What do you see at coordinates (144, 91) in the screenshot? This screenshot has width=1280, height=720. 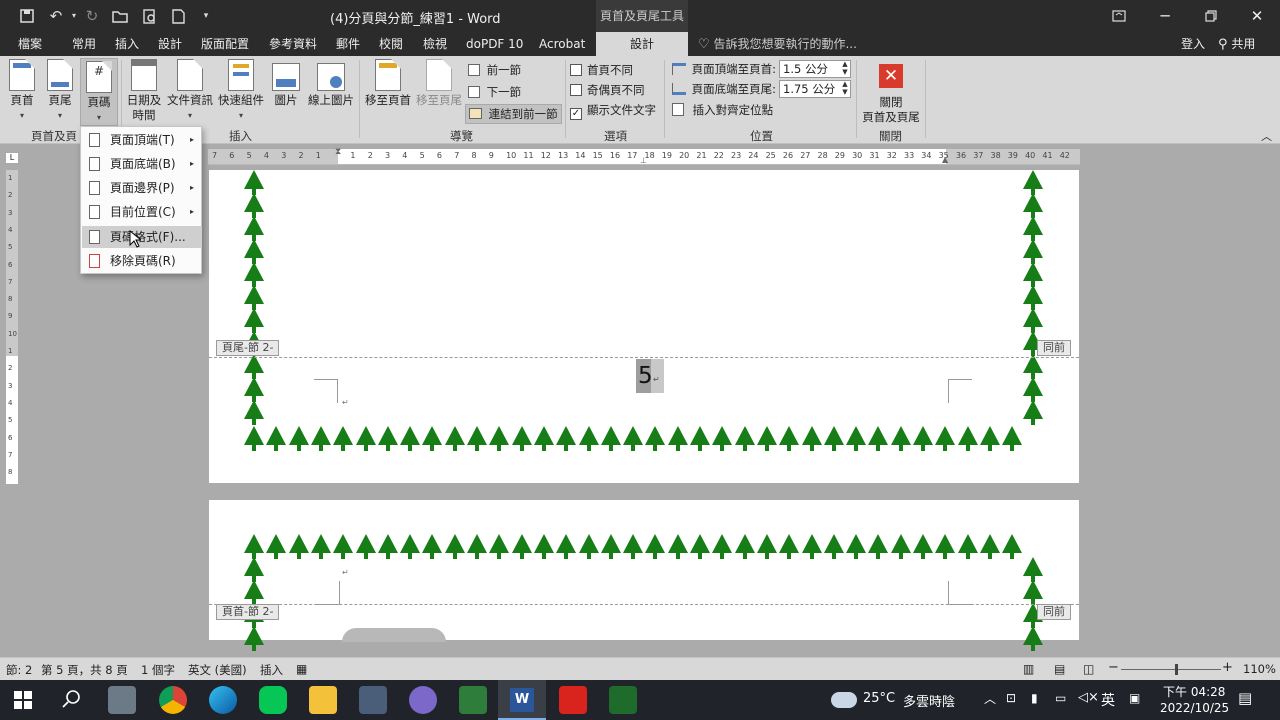 I see `date-time-button: 日期及 時間` at bounding box center [144, 91].